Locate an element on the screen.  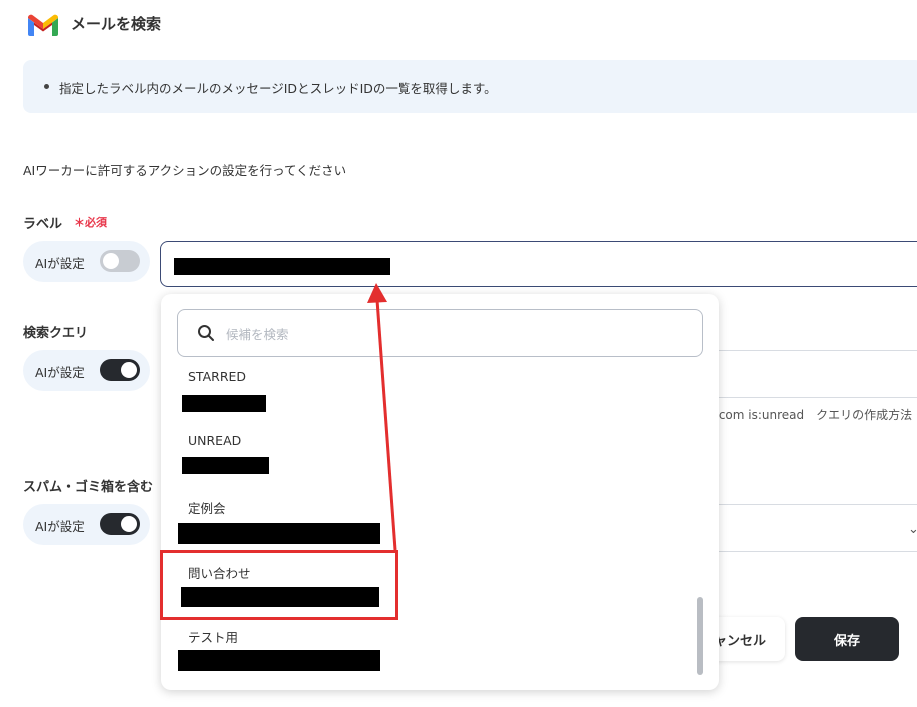
query-ai-toggle is located at coordinates (120, 370).